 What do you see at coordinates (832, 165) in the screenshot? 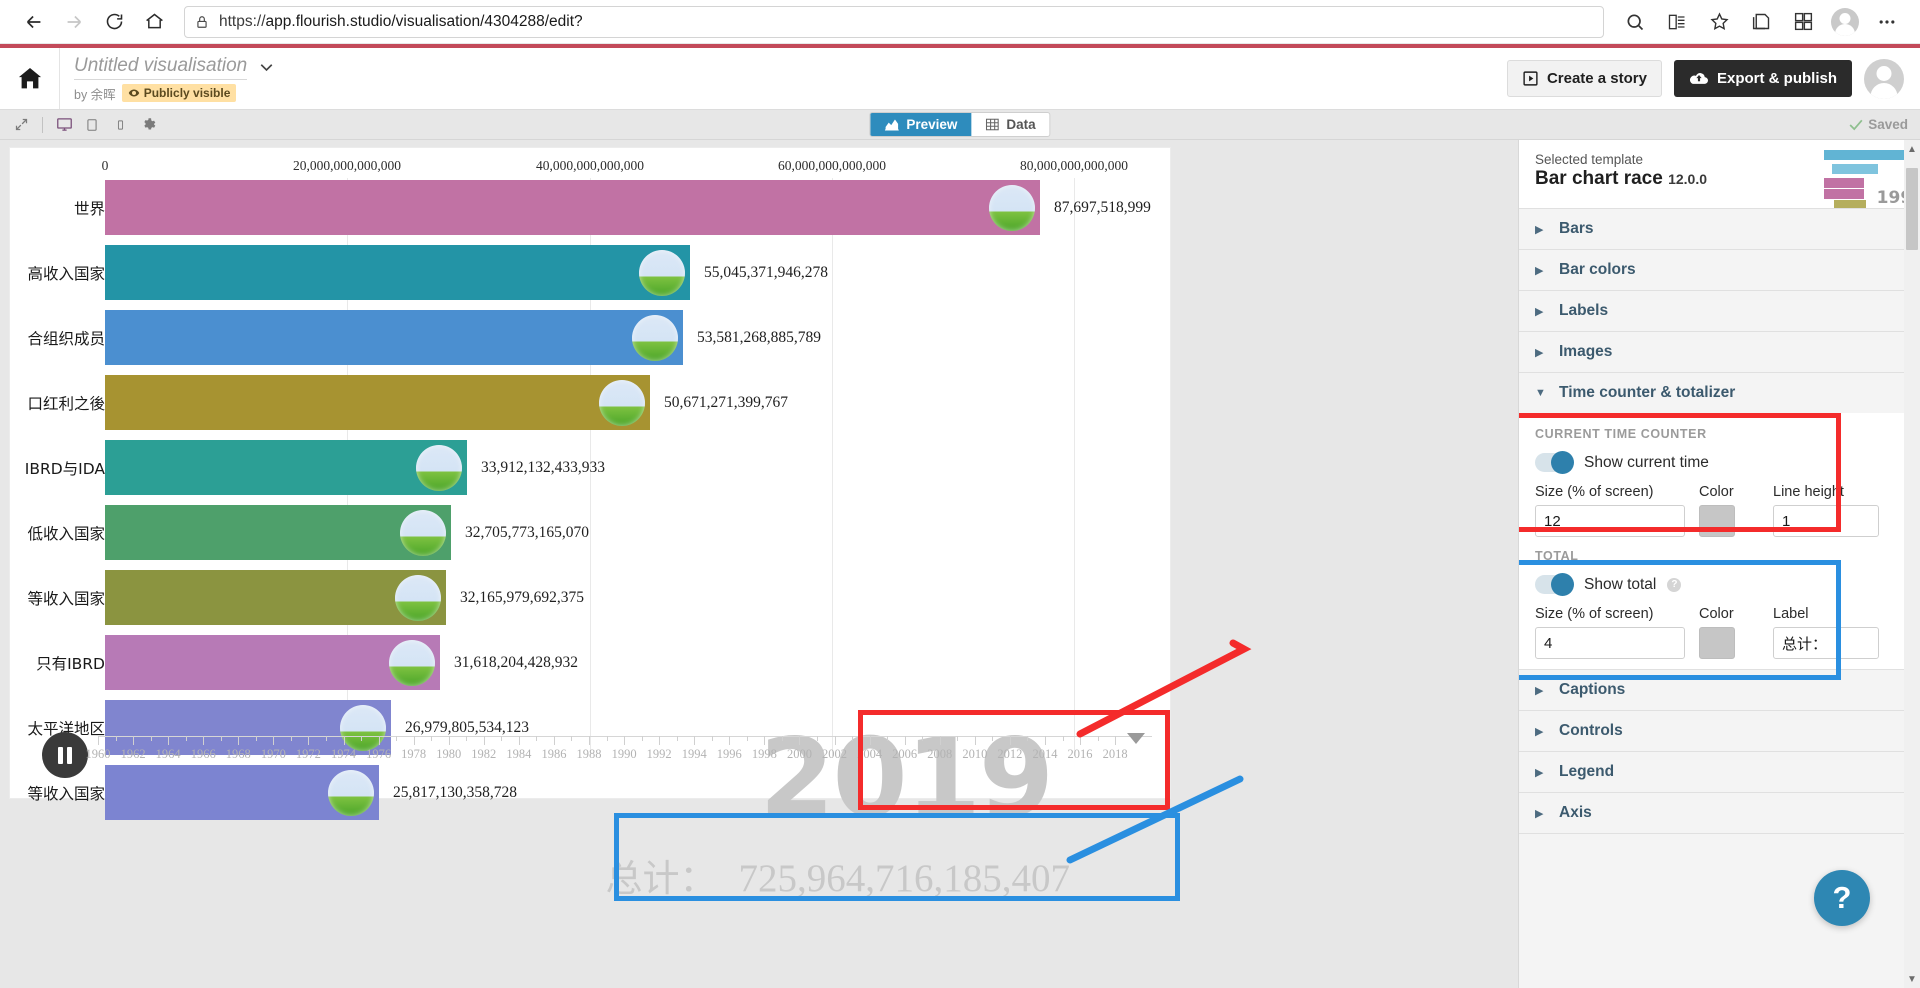
I see `x-axis-tick-label: 60,000,000,000,000` at bounding box center [832, 165].